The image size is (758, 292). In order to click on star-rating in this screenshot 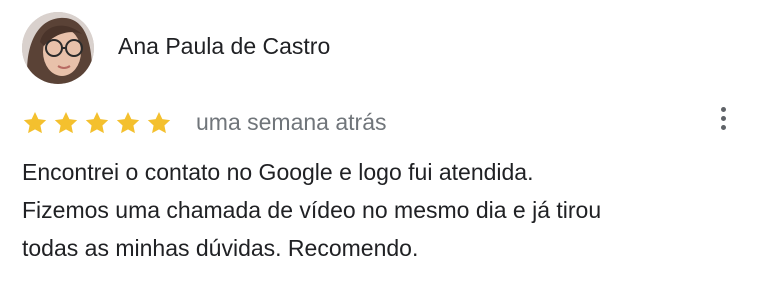, I will do `click(99, 123)`.